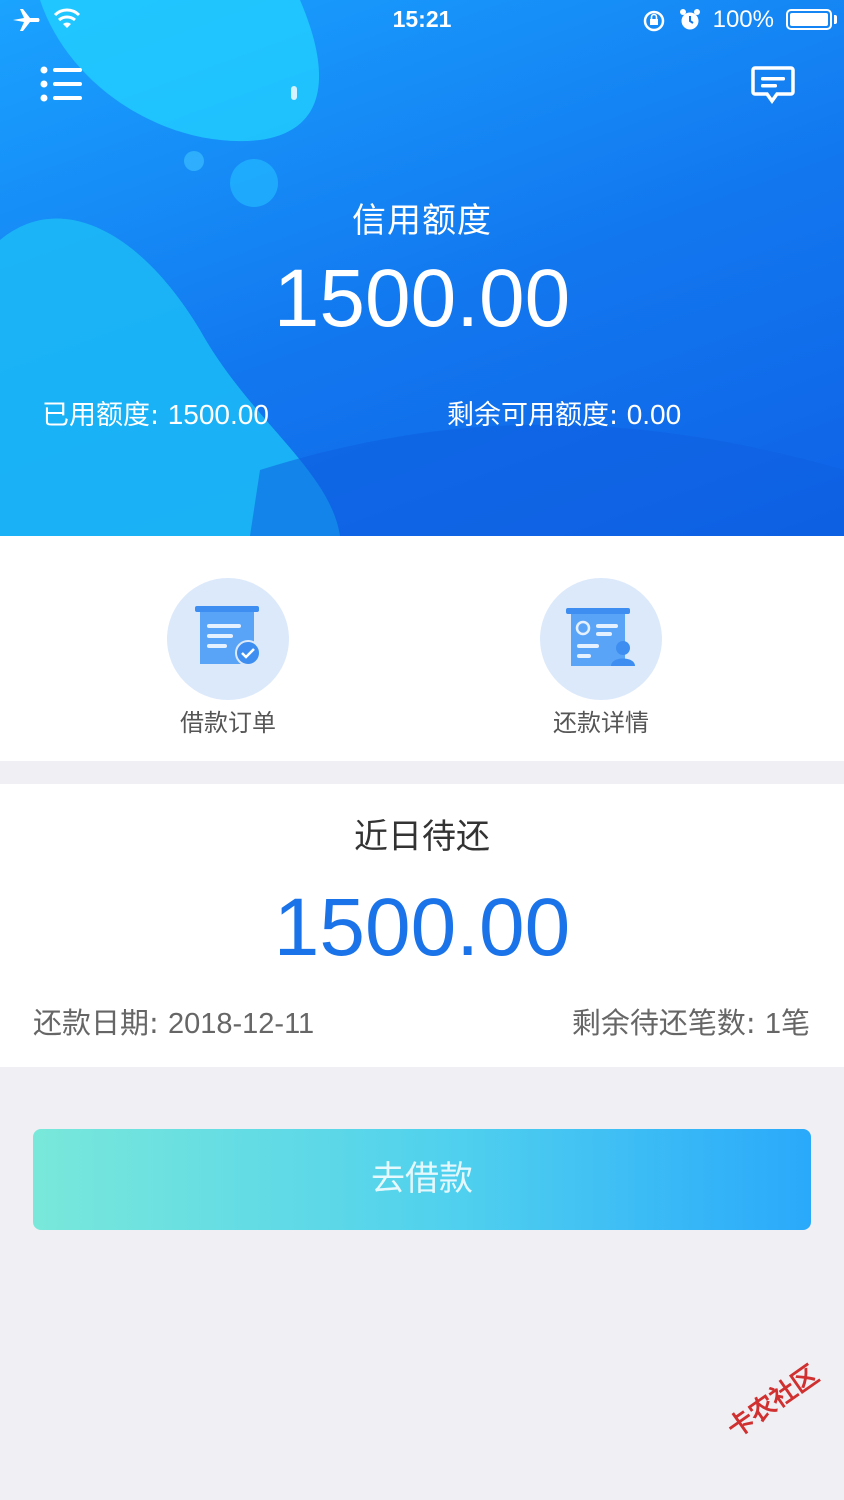 The image size is (844, 1500). What do you see at coordinates (241, 1024) in the screenshot?
I see `repayment-date-value: 2018-12-11` at bounding box center [241, 1024].